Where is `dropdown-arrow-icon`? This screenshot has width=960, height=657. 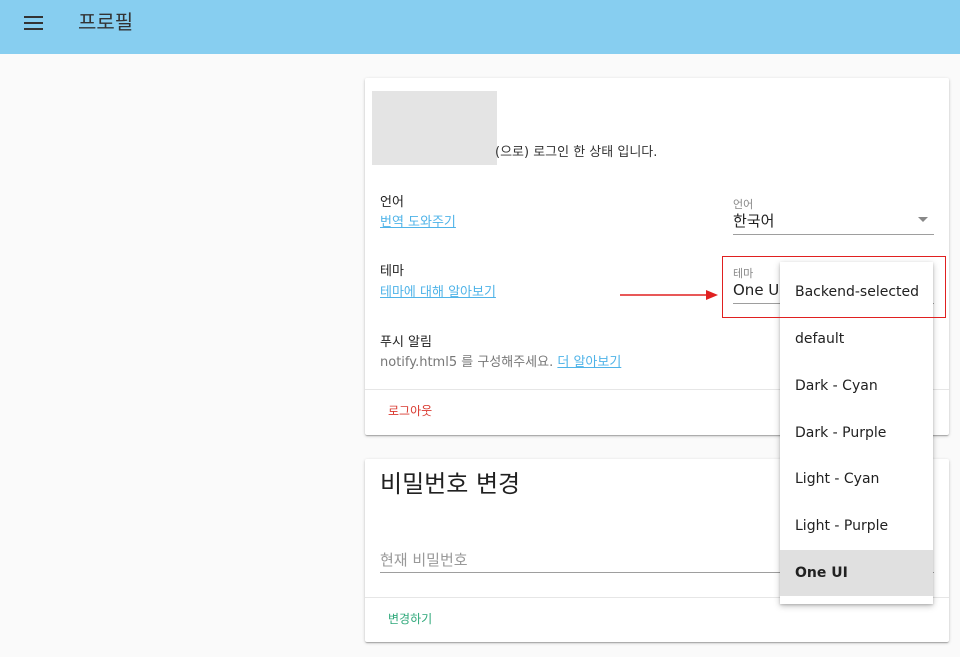 dropdown-arrow-icon is located at coordinates (923, 219).